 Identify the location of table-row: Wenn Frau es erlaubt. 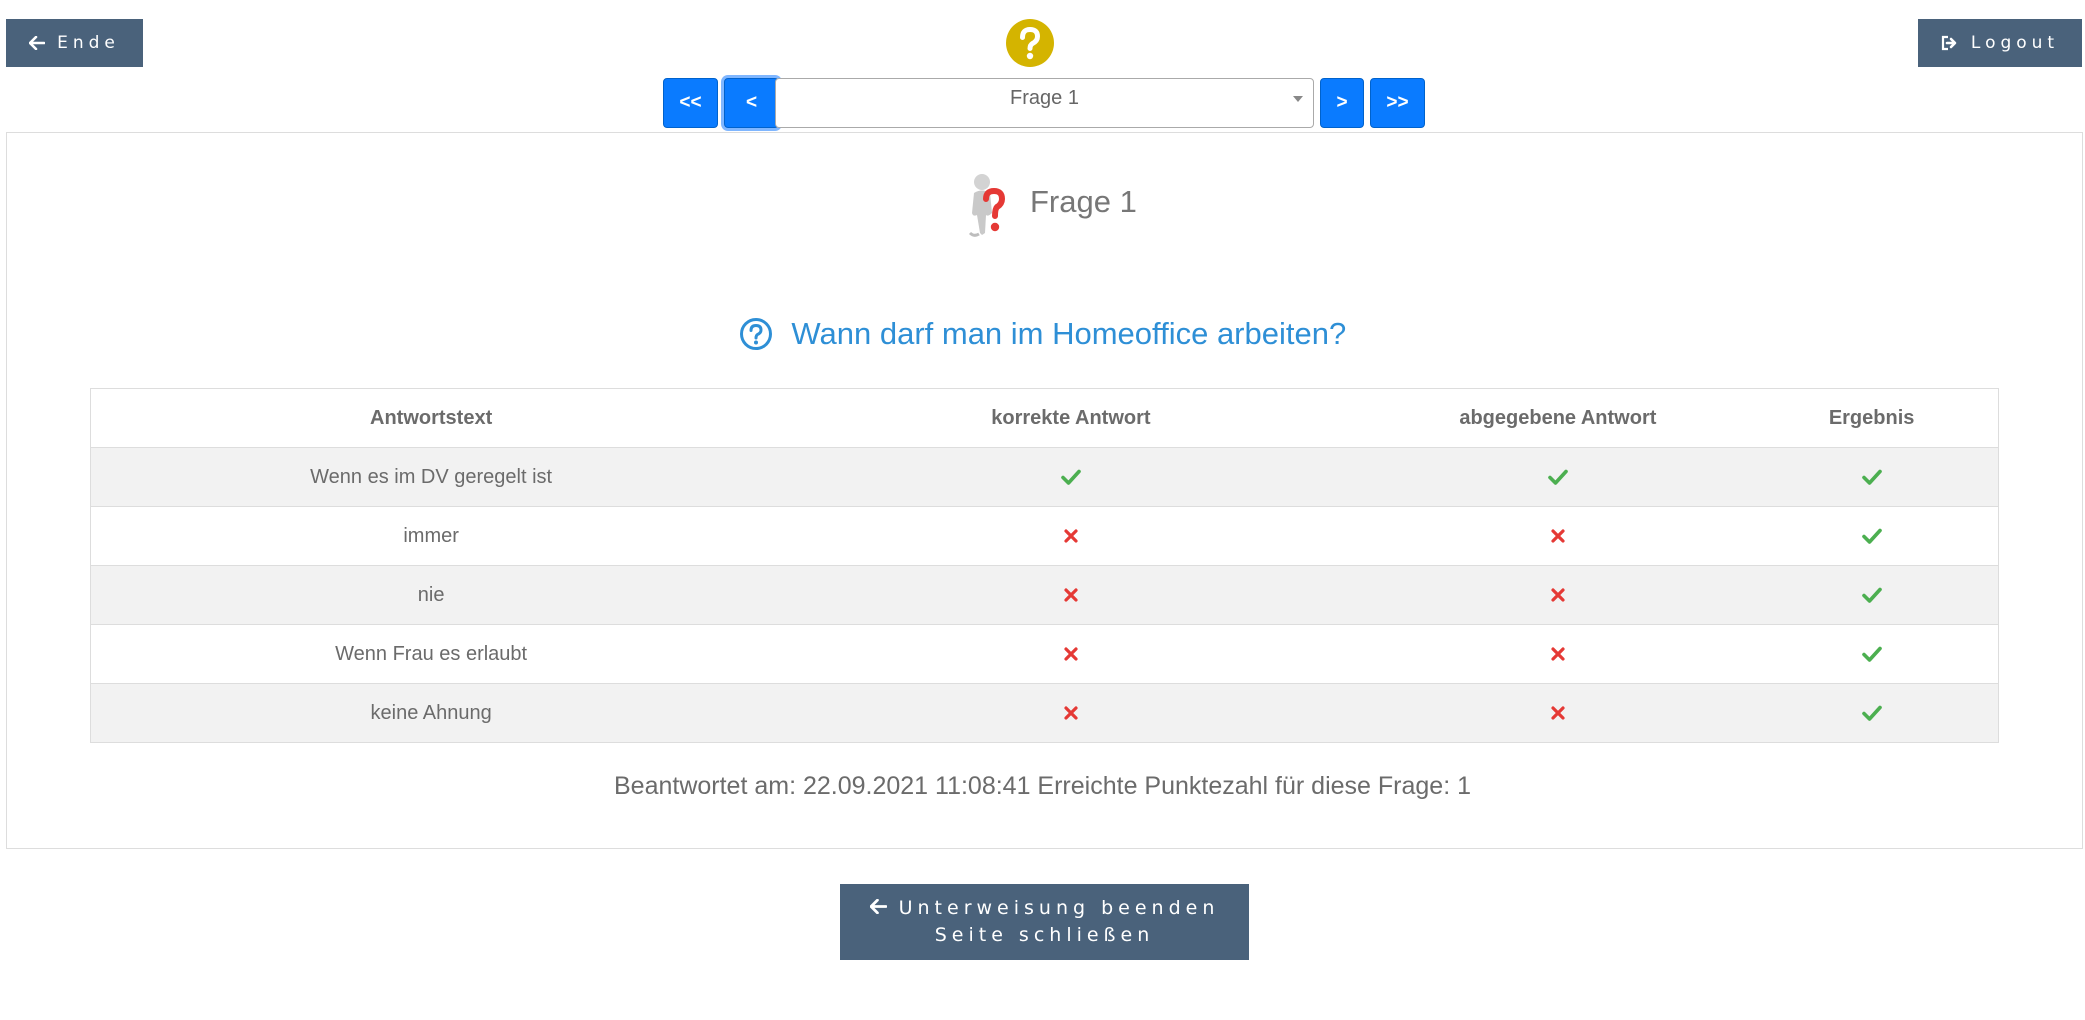
(1044, 654).